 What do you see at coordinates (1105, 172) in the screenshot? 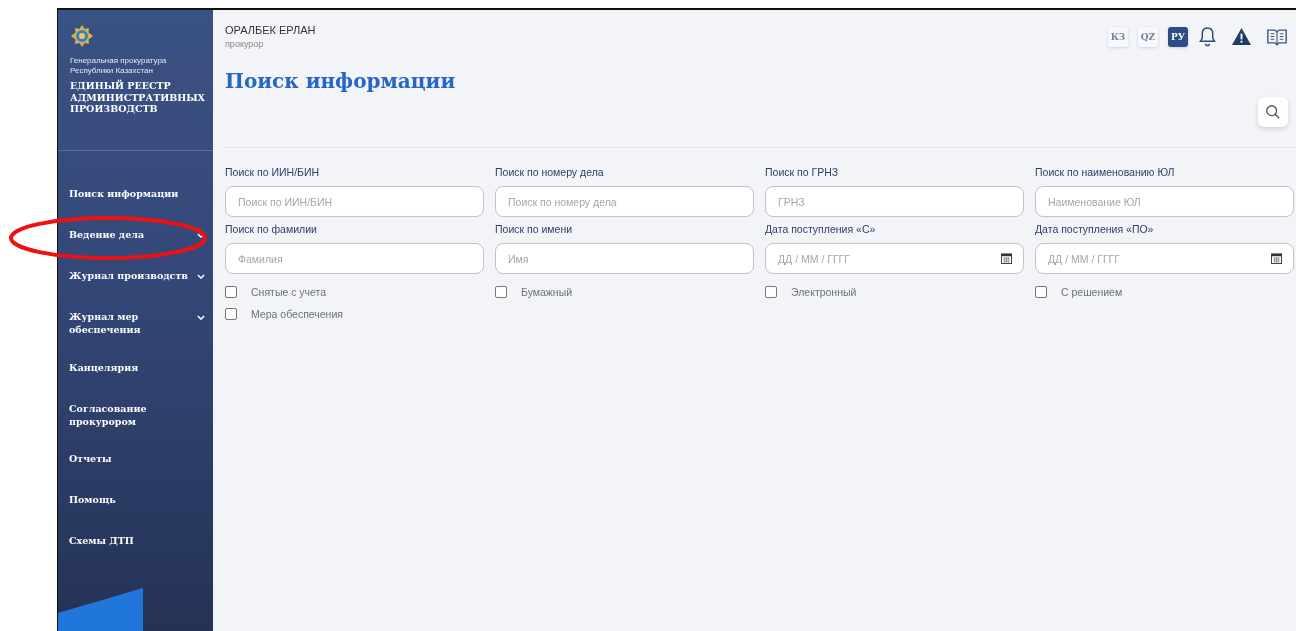
I see `field-label: Поиск по наименованию ЮЛ` at bounding box center [1105, 172].